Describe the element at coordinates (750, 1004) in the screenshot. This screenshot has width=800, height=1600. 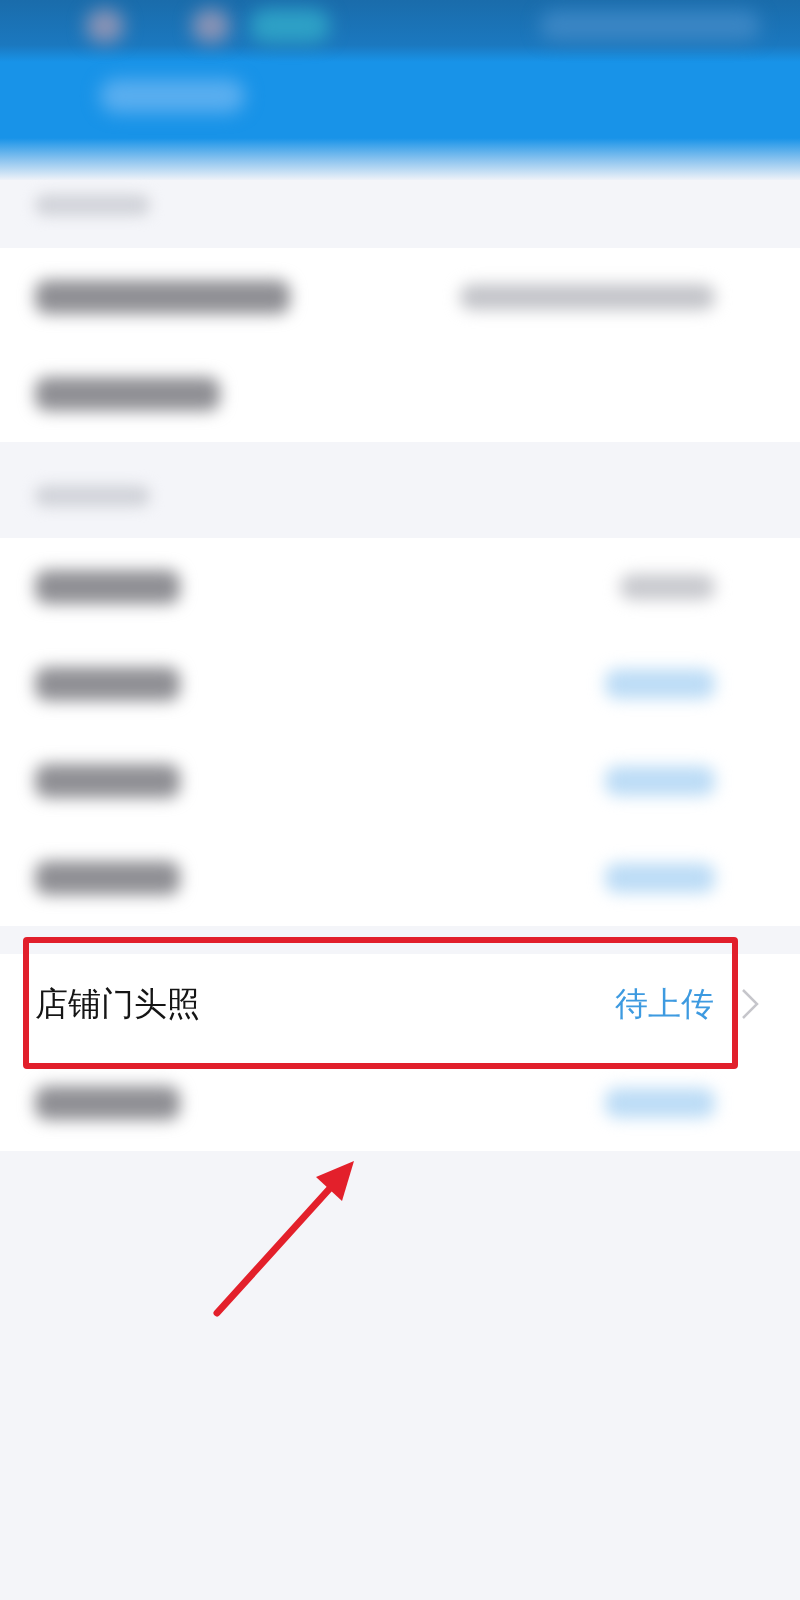
I see `chevron-right-icon` at that location.